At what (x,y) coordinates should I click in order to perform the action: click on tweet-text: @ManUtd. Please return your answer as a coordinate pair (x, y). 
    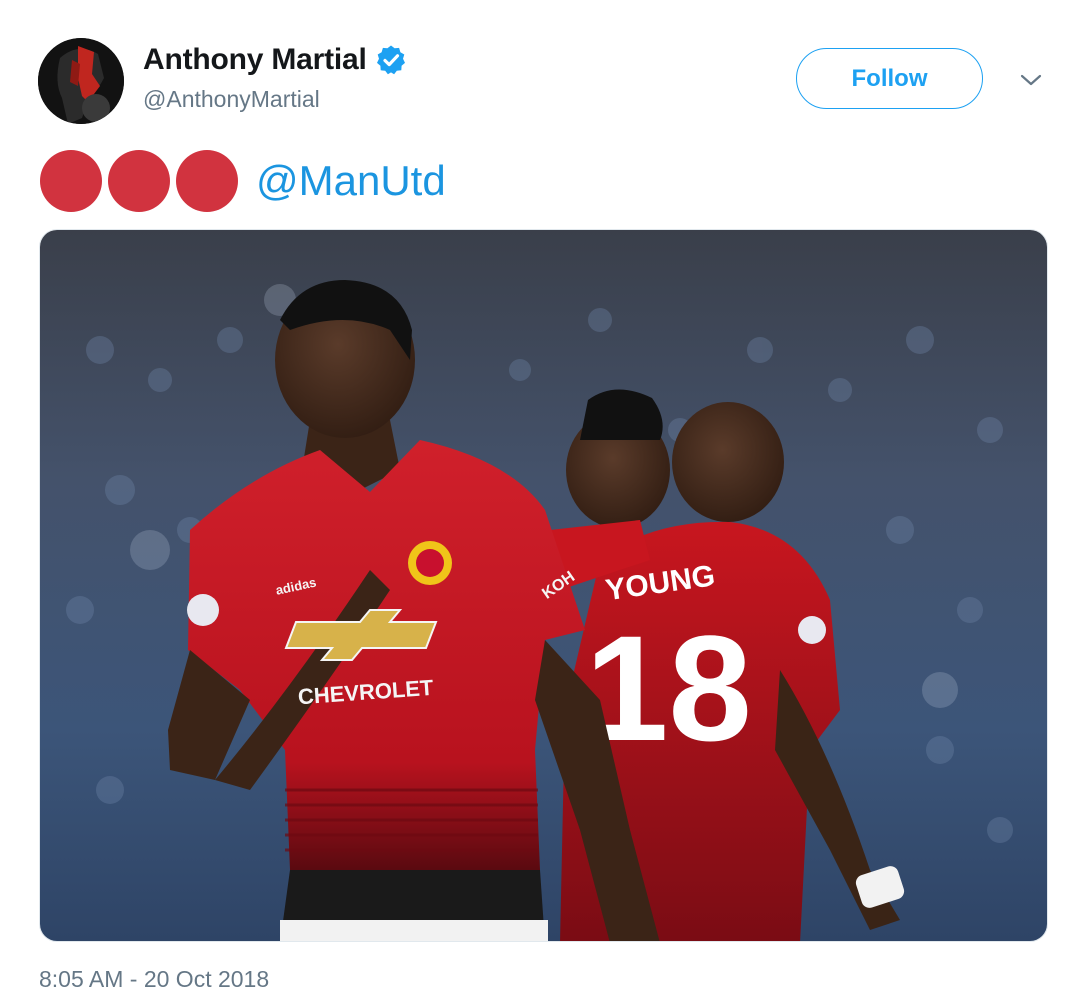
    Looking at the image, I should click on (243, 181).